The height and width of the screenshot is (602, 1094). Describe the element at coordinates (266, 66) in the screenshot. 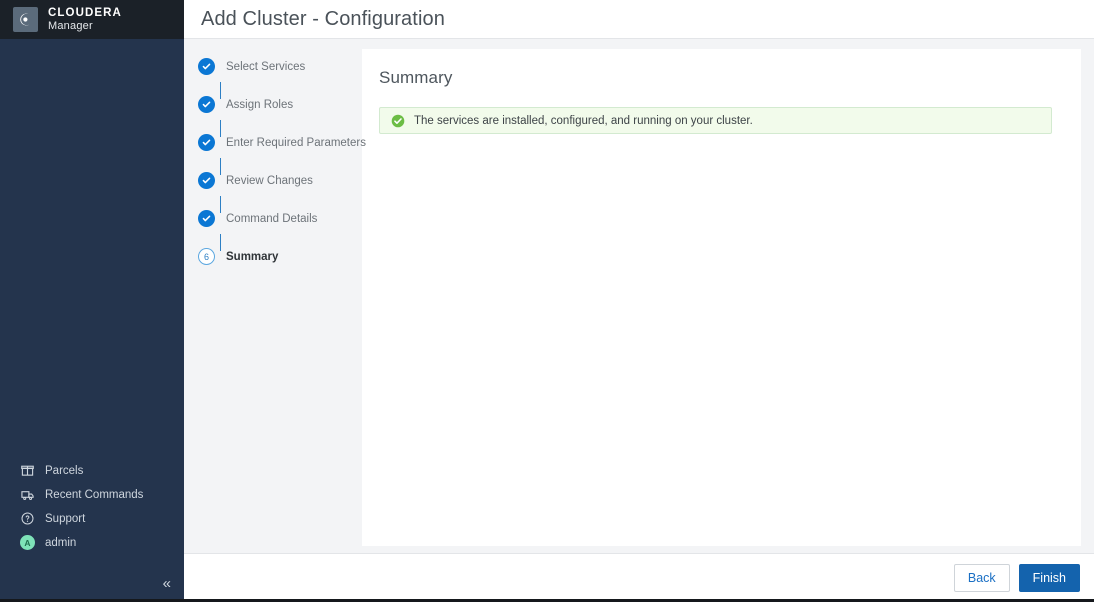

I see `step-label: Select Services` at that location.